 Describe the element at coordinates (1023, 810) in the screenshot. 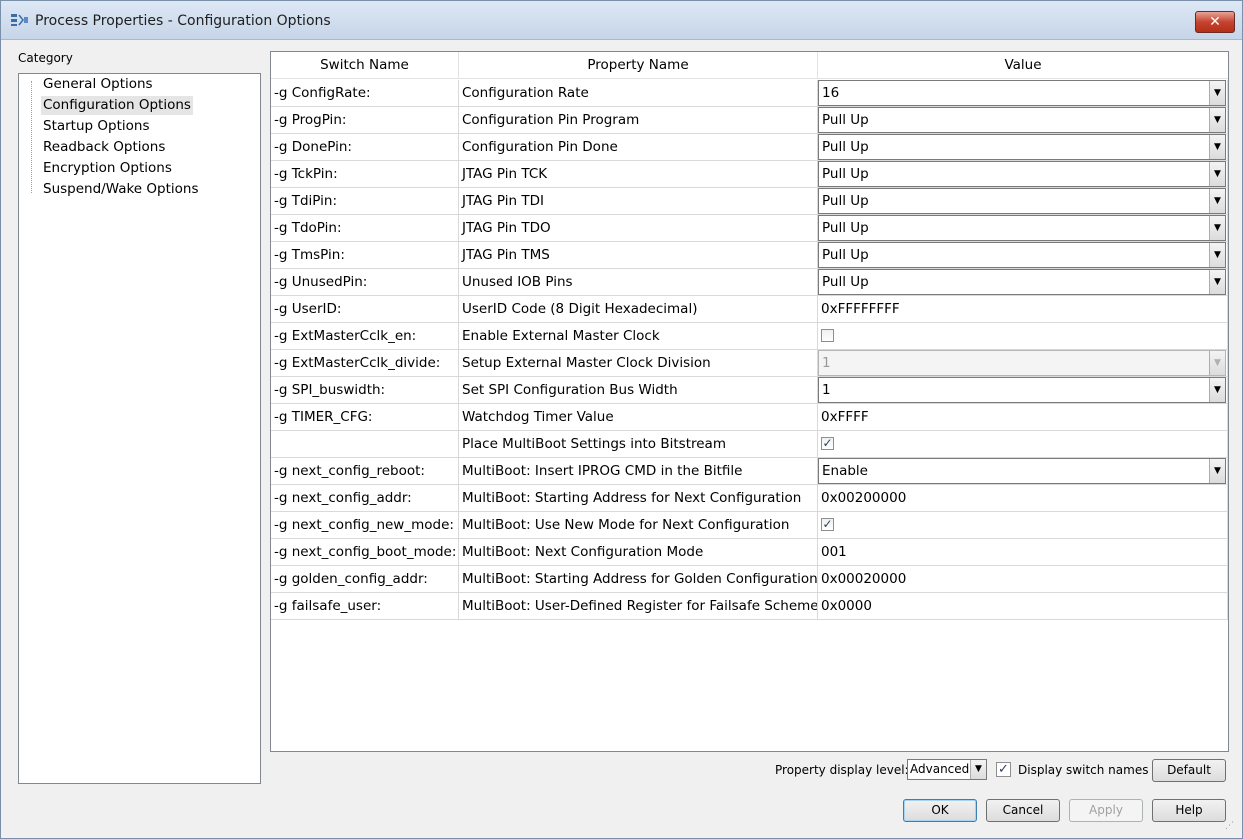

I see `cancel-button: Cancel` at that location.